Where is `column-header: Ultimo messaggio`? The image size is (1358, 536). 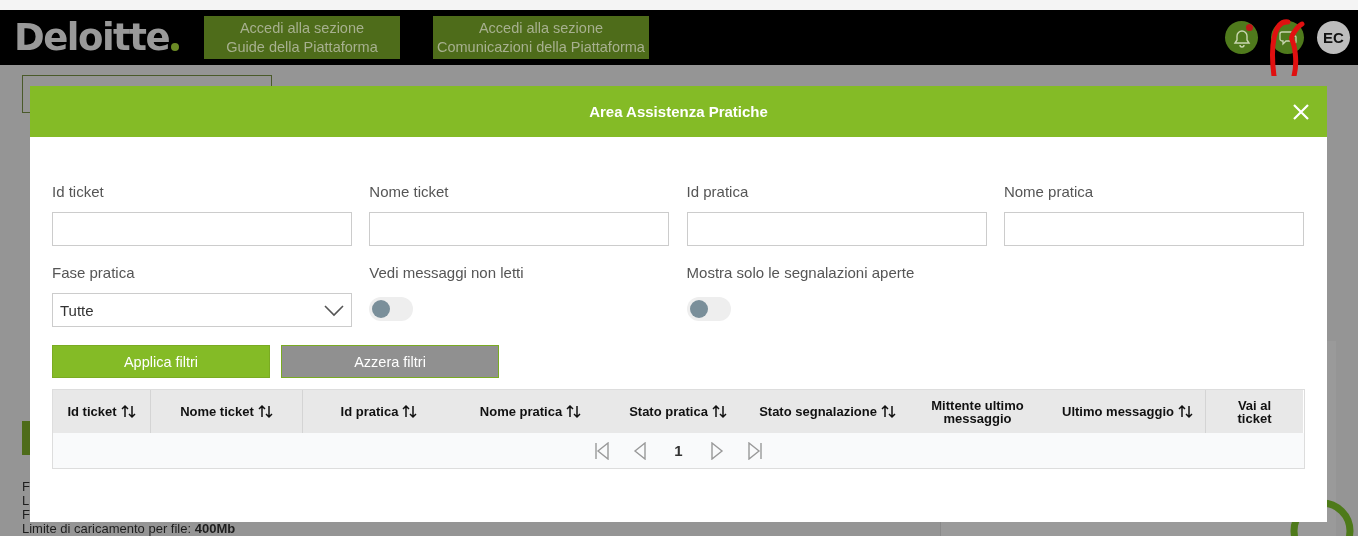 column-header: Ultimo messaggio is located at coordinates (1127, 411).